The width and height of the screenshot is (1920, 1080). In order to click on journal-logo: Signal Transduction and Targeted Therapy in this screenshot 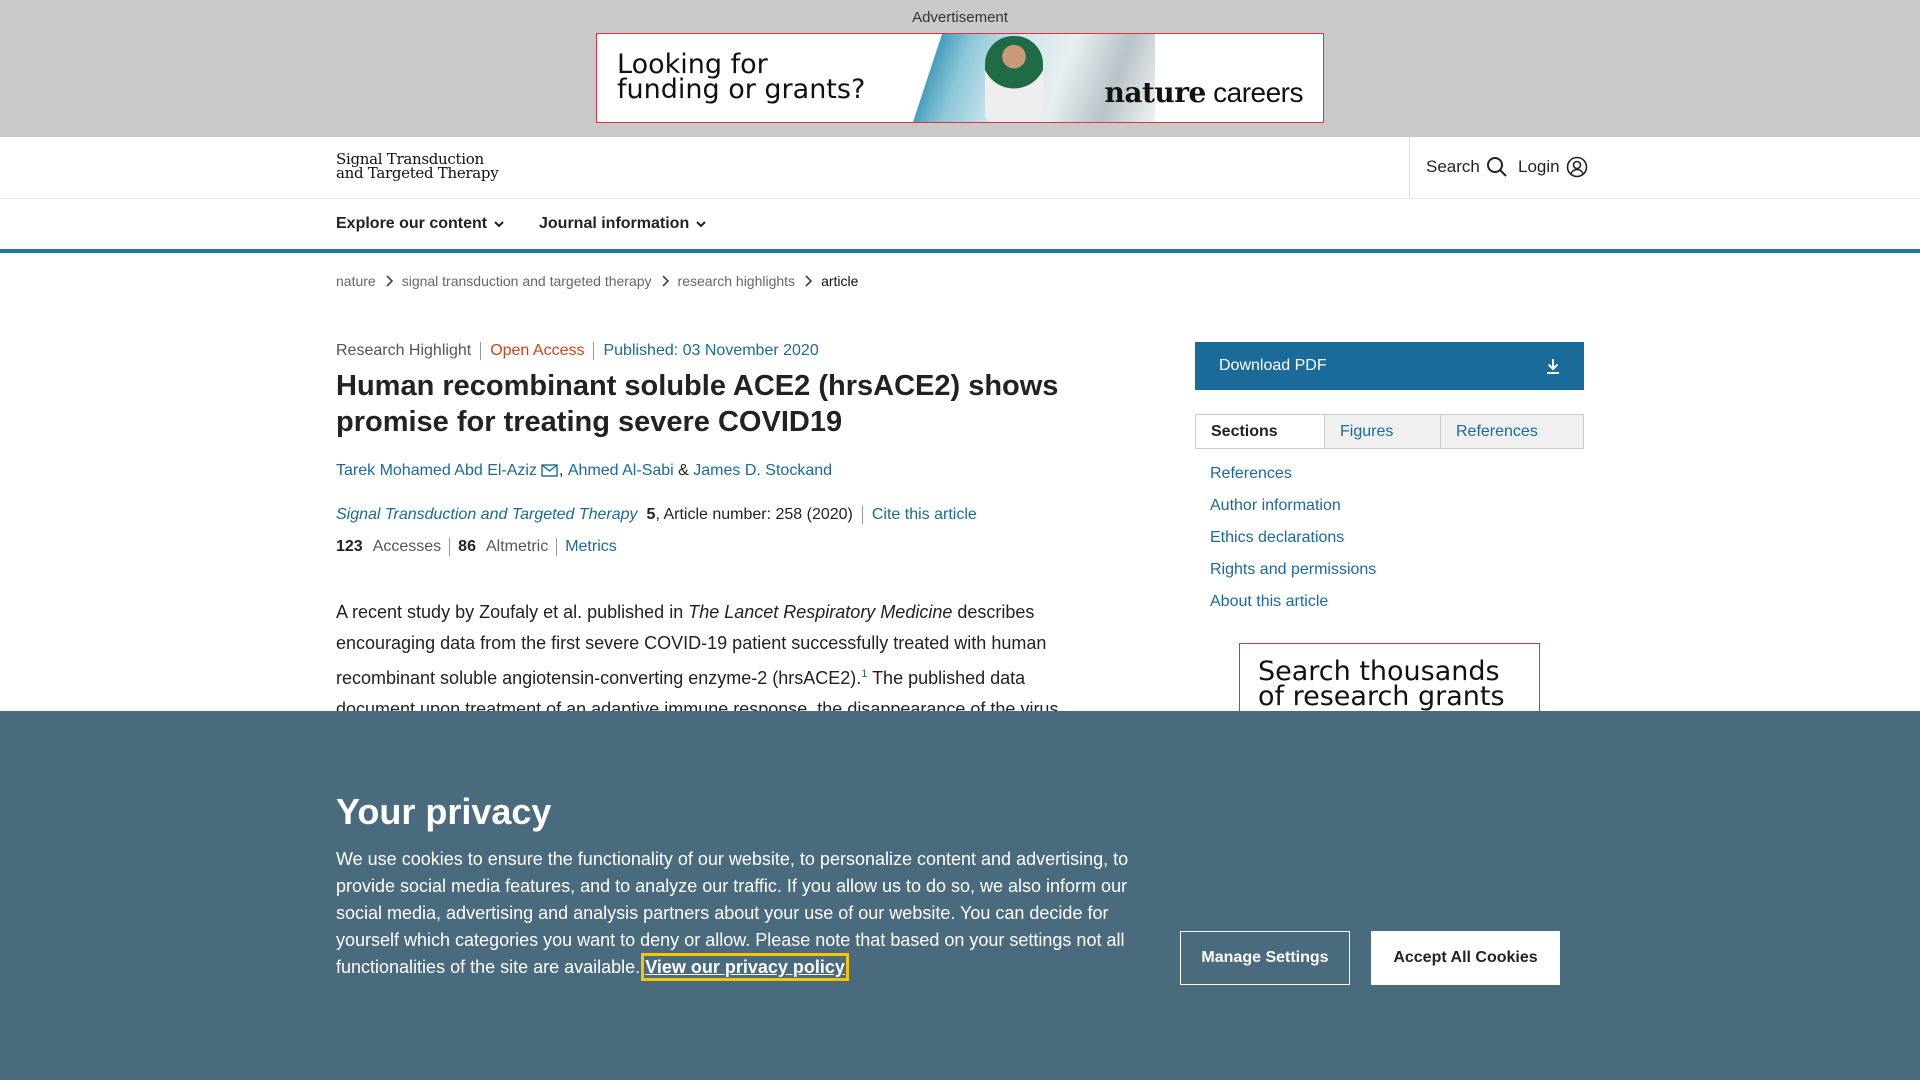, I will do `click(417, 166)`.